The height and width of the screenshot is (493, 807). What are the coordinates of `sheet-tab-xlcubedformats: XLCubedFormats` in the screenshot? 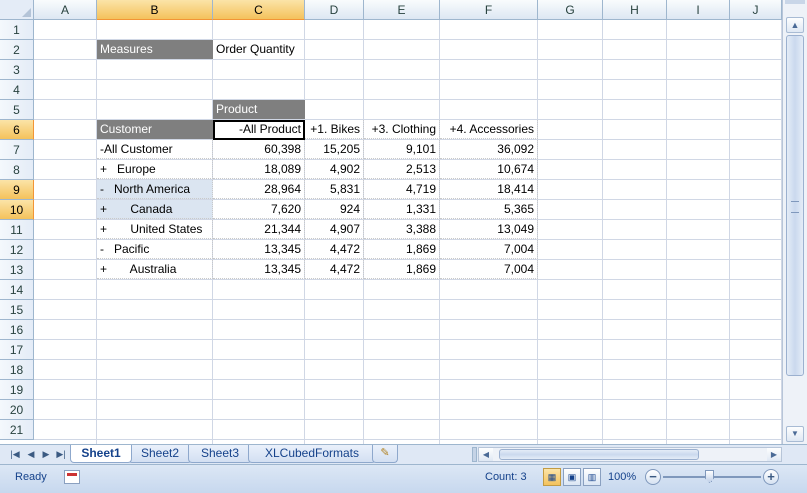 It's located at (312, 454).